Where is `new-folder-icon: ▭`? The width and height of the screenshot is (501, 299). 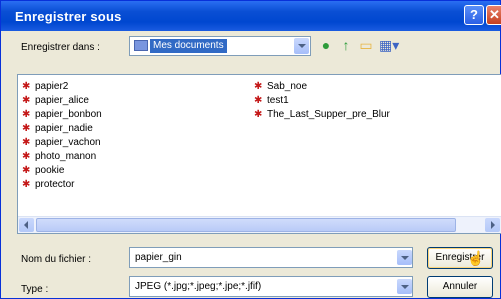 new-folder-icon: ▭ is located at coordinates (366, 45).